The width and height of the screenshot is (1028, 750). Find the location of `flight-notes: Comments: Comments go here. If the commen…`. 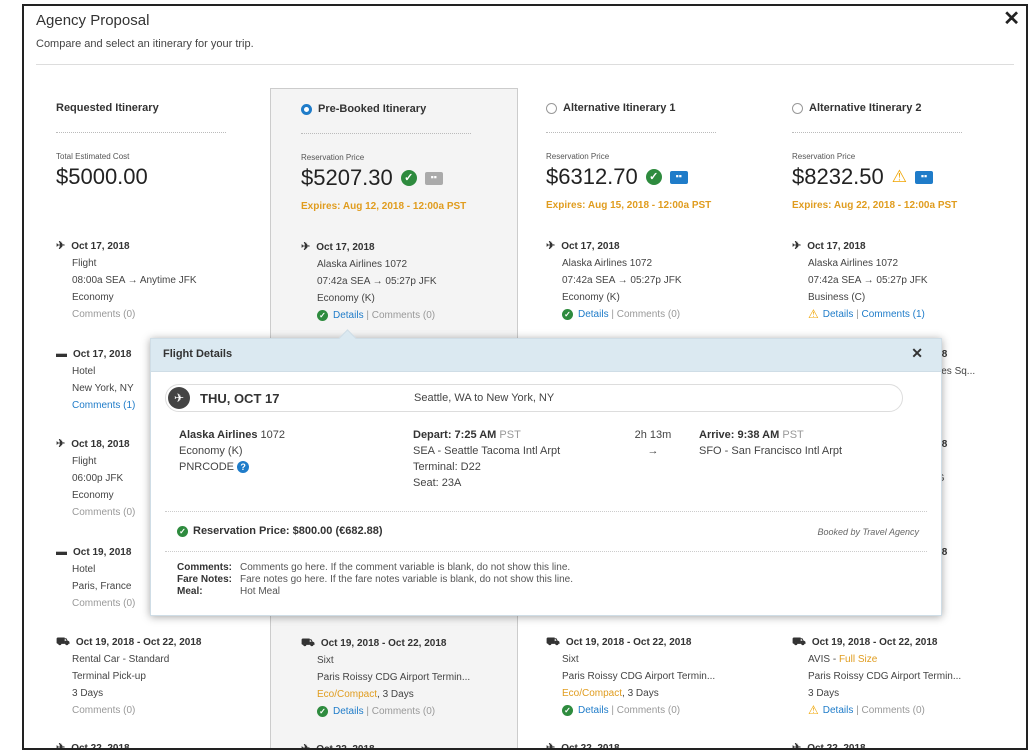

flight-notes: Comments: Comments go here. If the commen… is located at coordinates (375, 579).